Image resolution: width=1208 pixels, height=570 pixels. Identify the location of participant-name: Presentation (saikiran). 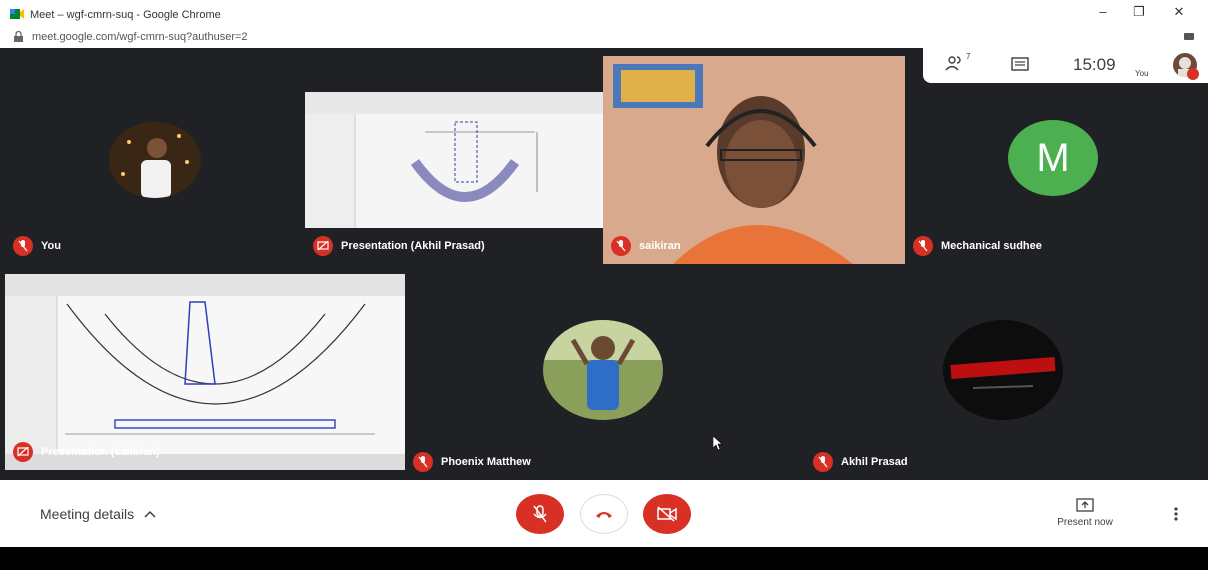
(100, 452).